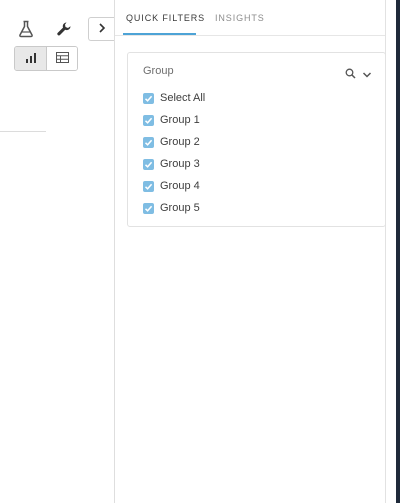 The width and height of the screenshot is (400, 503). Describe the element at coordinates (183, 98) in the screenshot. I see `option-label: Select All` at that location.